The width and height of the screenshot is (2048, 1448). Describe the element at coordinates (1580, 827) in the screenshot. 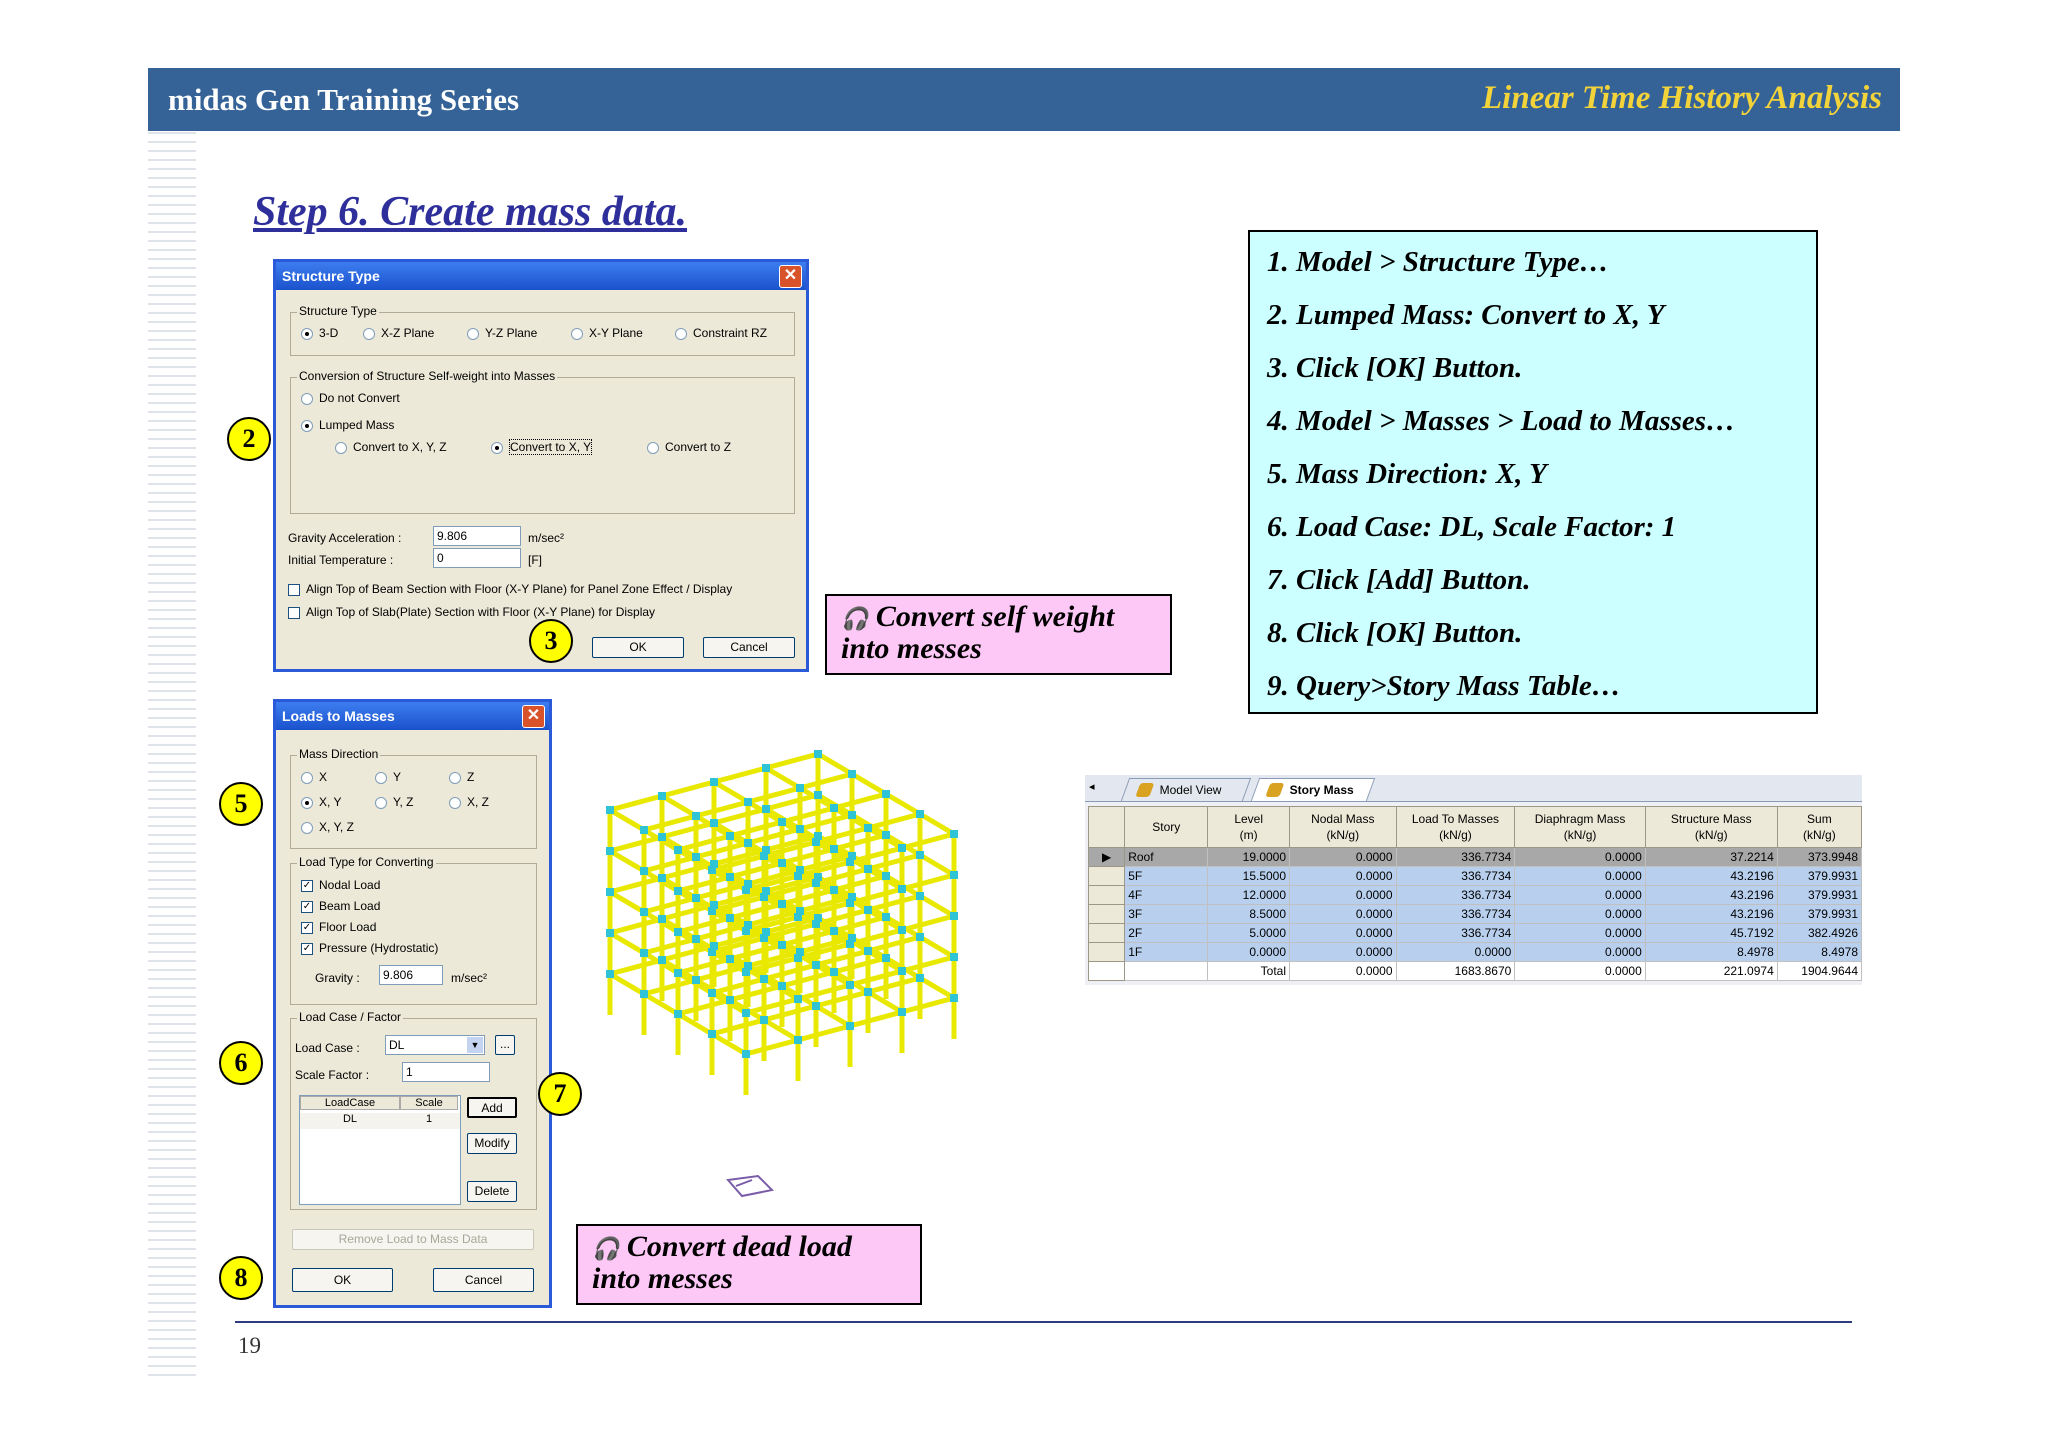

I see `column-header: Diaphragm Mass (kN/g)` at that location.